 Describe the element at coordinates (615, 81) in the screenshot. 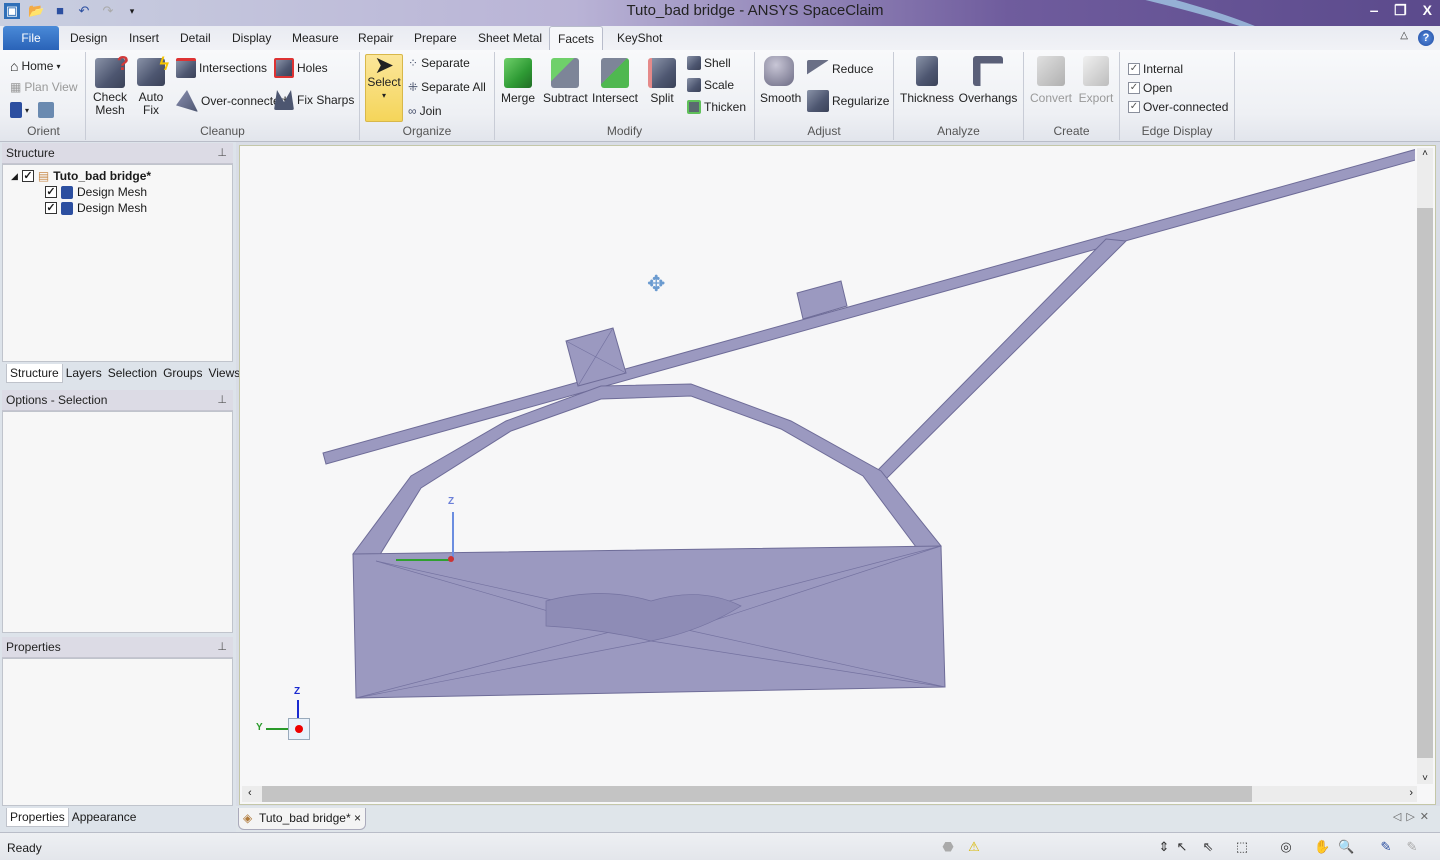

I see `intersect-button: Intersect` at that location.